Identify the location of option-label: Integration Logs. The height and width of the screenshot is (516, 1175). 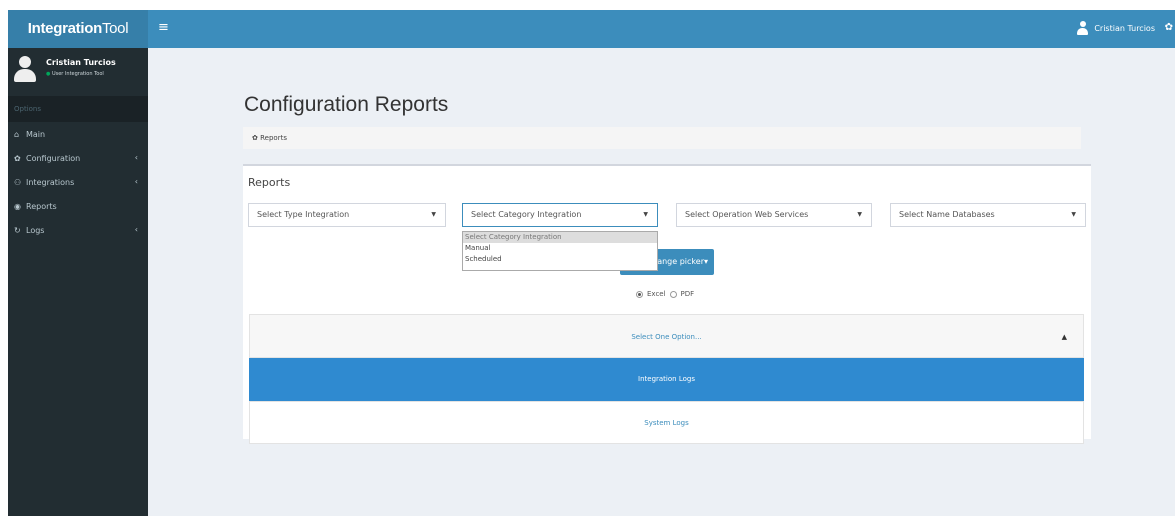
(666, 379).